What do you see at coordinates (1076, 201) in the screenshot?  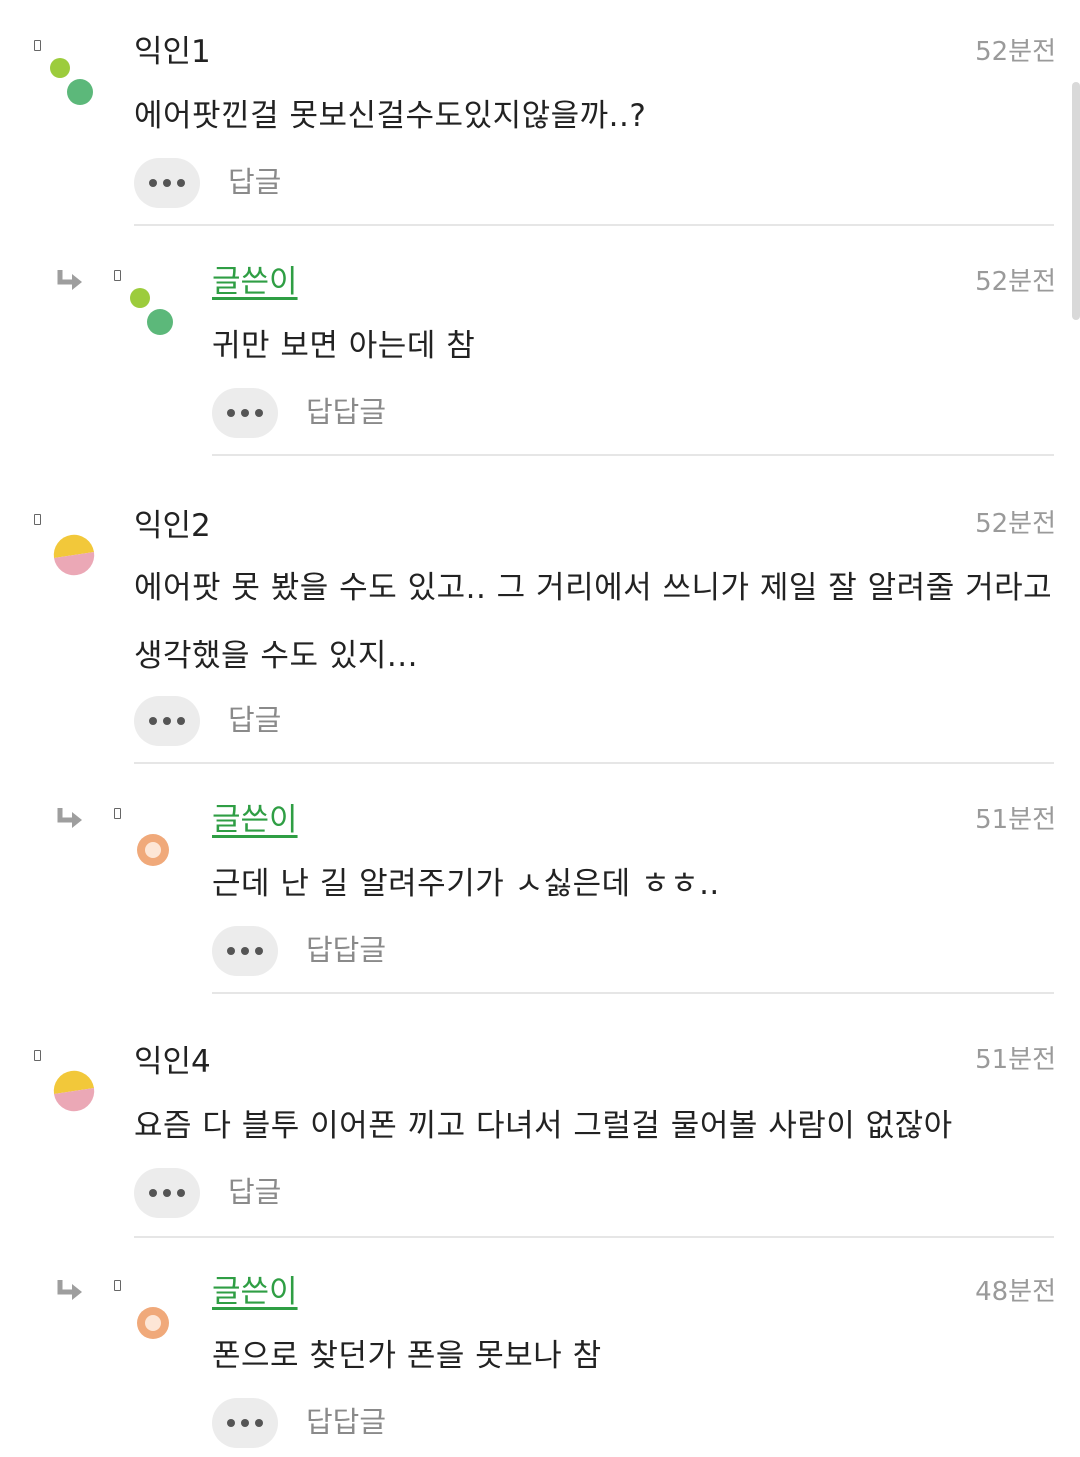 I see `scrollbar` at bounding box center [1076, 201].